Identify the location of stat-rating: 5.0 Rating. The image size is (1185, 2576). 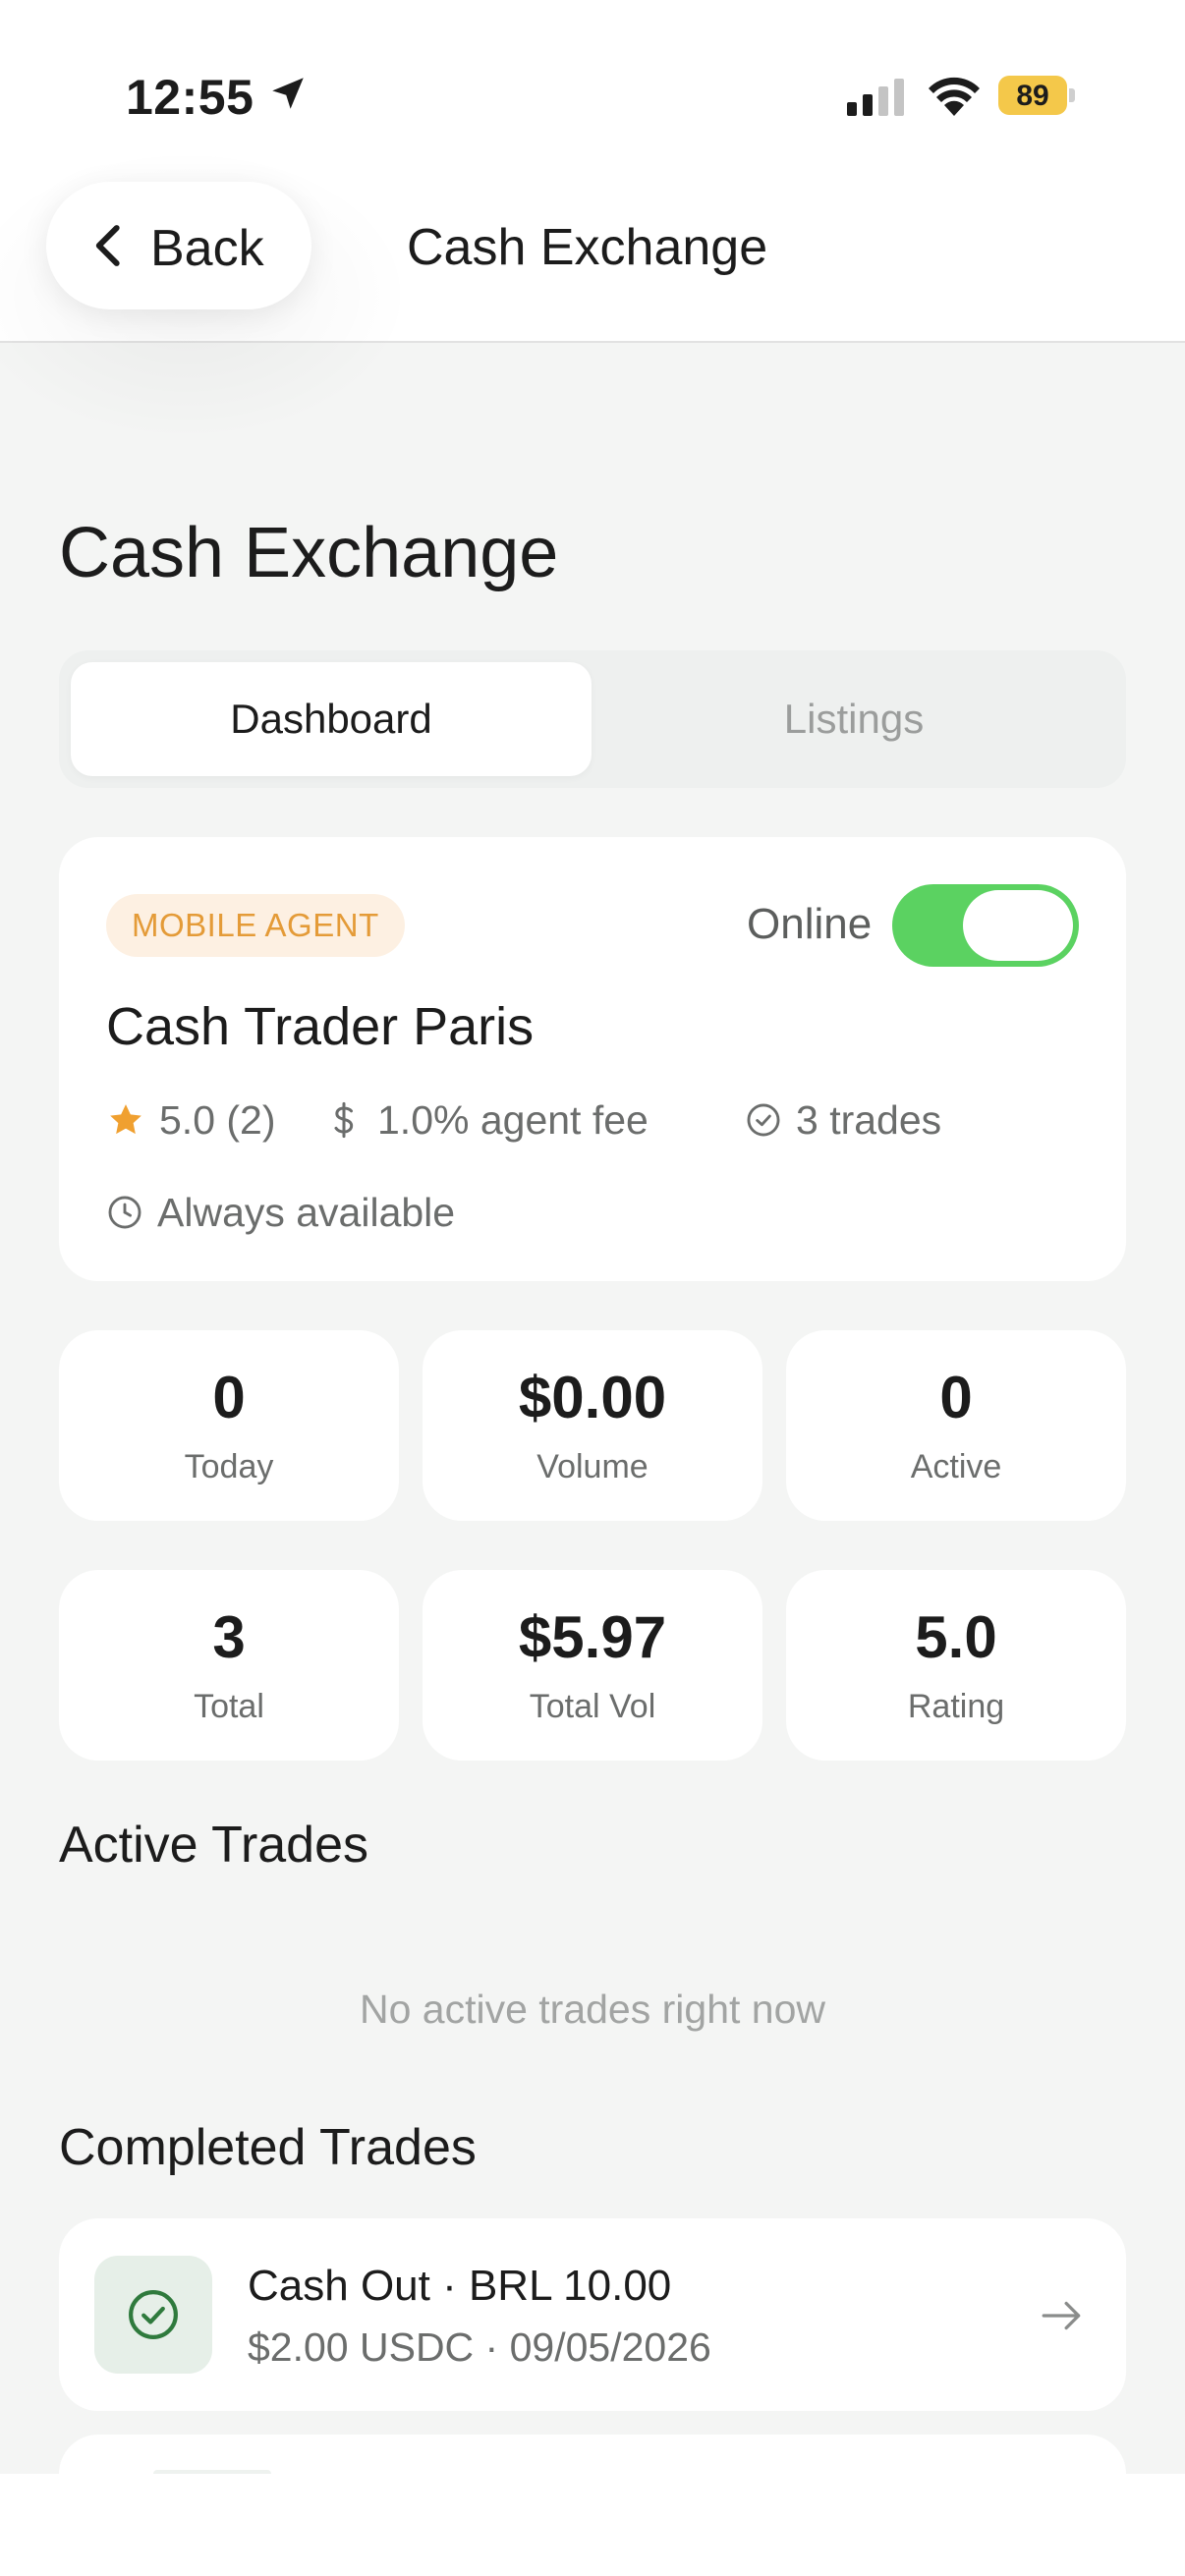
(956, 1665).